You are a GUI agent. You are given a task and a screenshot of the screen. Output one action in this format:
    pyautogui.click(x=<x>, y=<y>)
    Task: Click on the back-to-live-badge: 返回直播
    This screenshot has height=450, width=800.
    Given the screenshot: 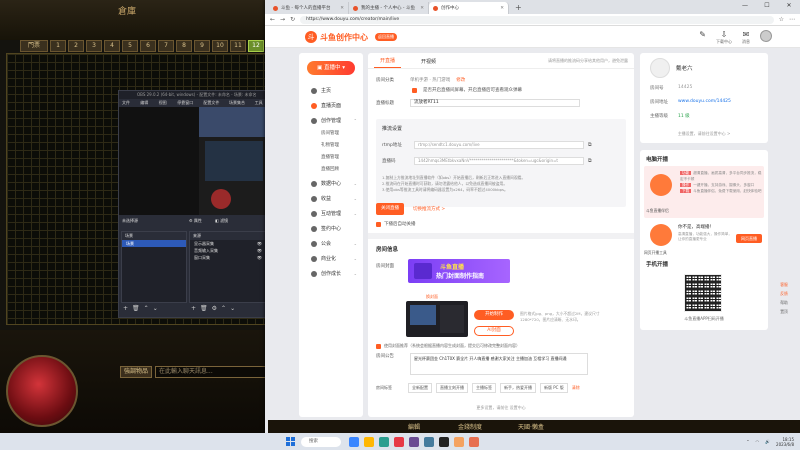 What is the action you would take?
    pyautogui.click(x=386, y=37)
    